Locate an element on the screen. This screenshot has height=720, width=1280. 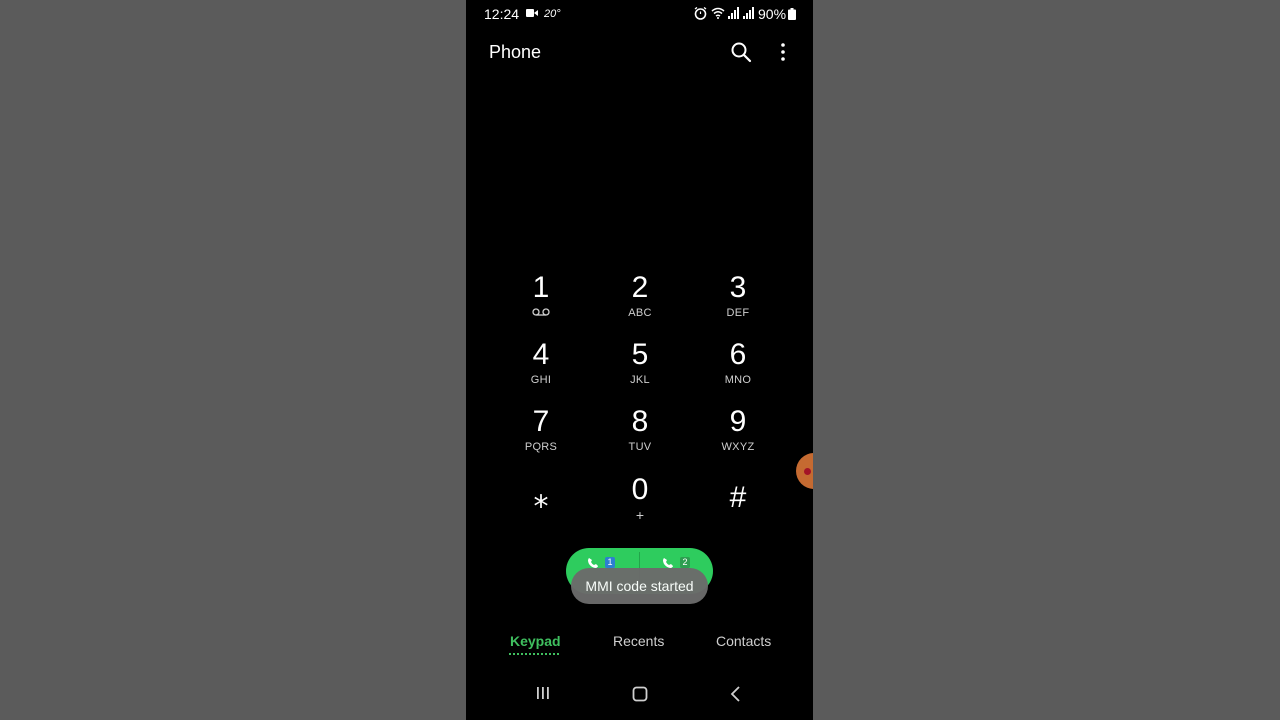
key-letters: TUV is located at coordinates (640, 447).